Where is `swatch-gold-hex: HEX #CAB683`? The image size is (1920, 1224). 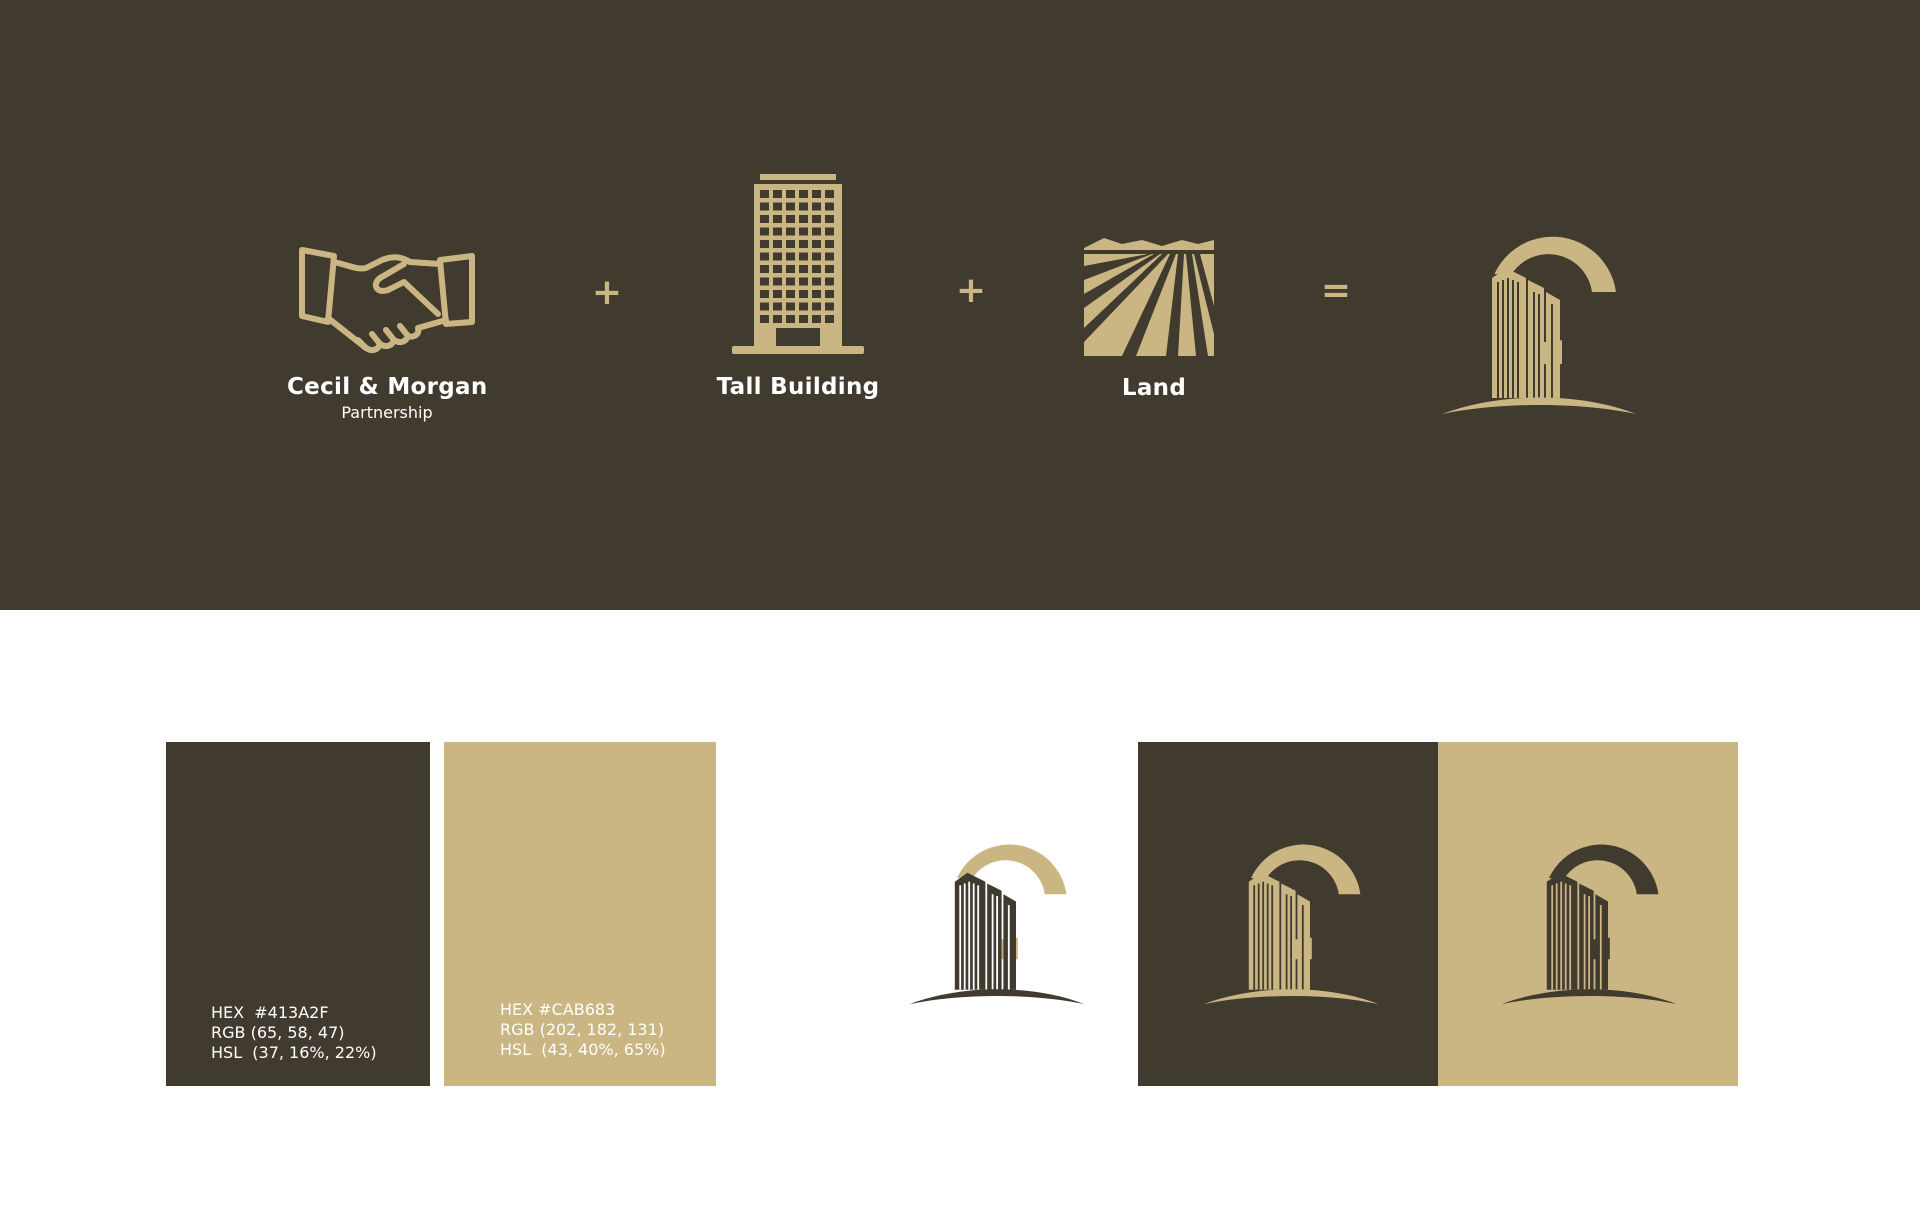 swatch-gold-hex: HEX #CAB683 is located at coordinates (558, 1009).